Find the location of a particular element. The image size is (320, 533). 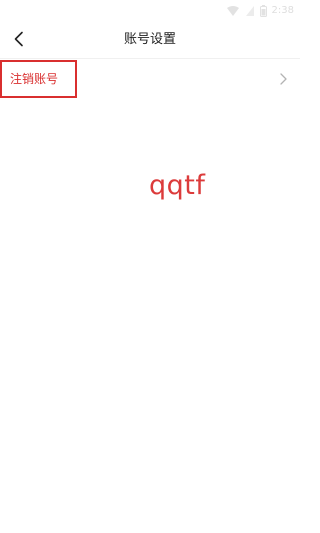

cancel-account-row: 注销账号 is located at coordinates (150, 79).